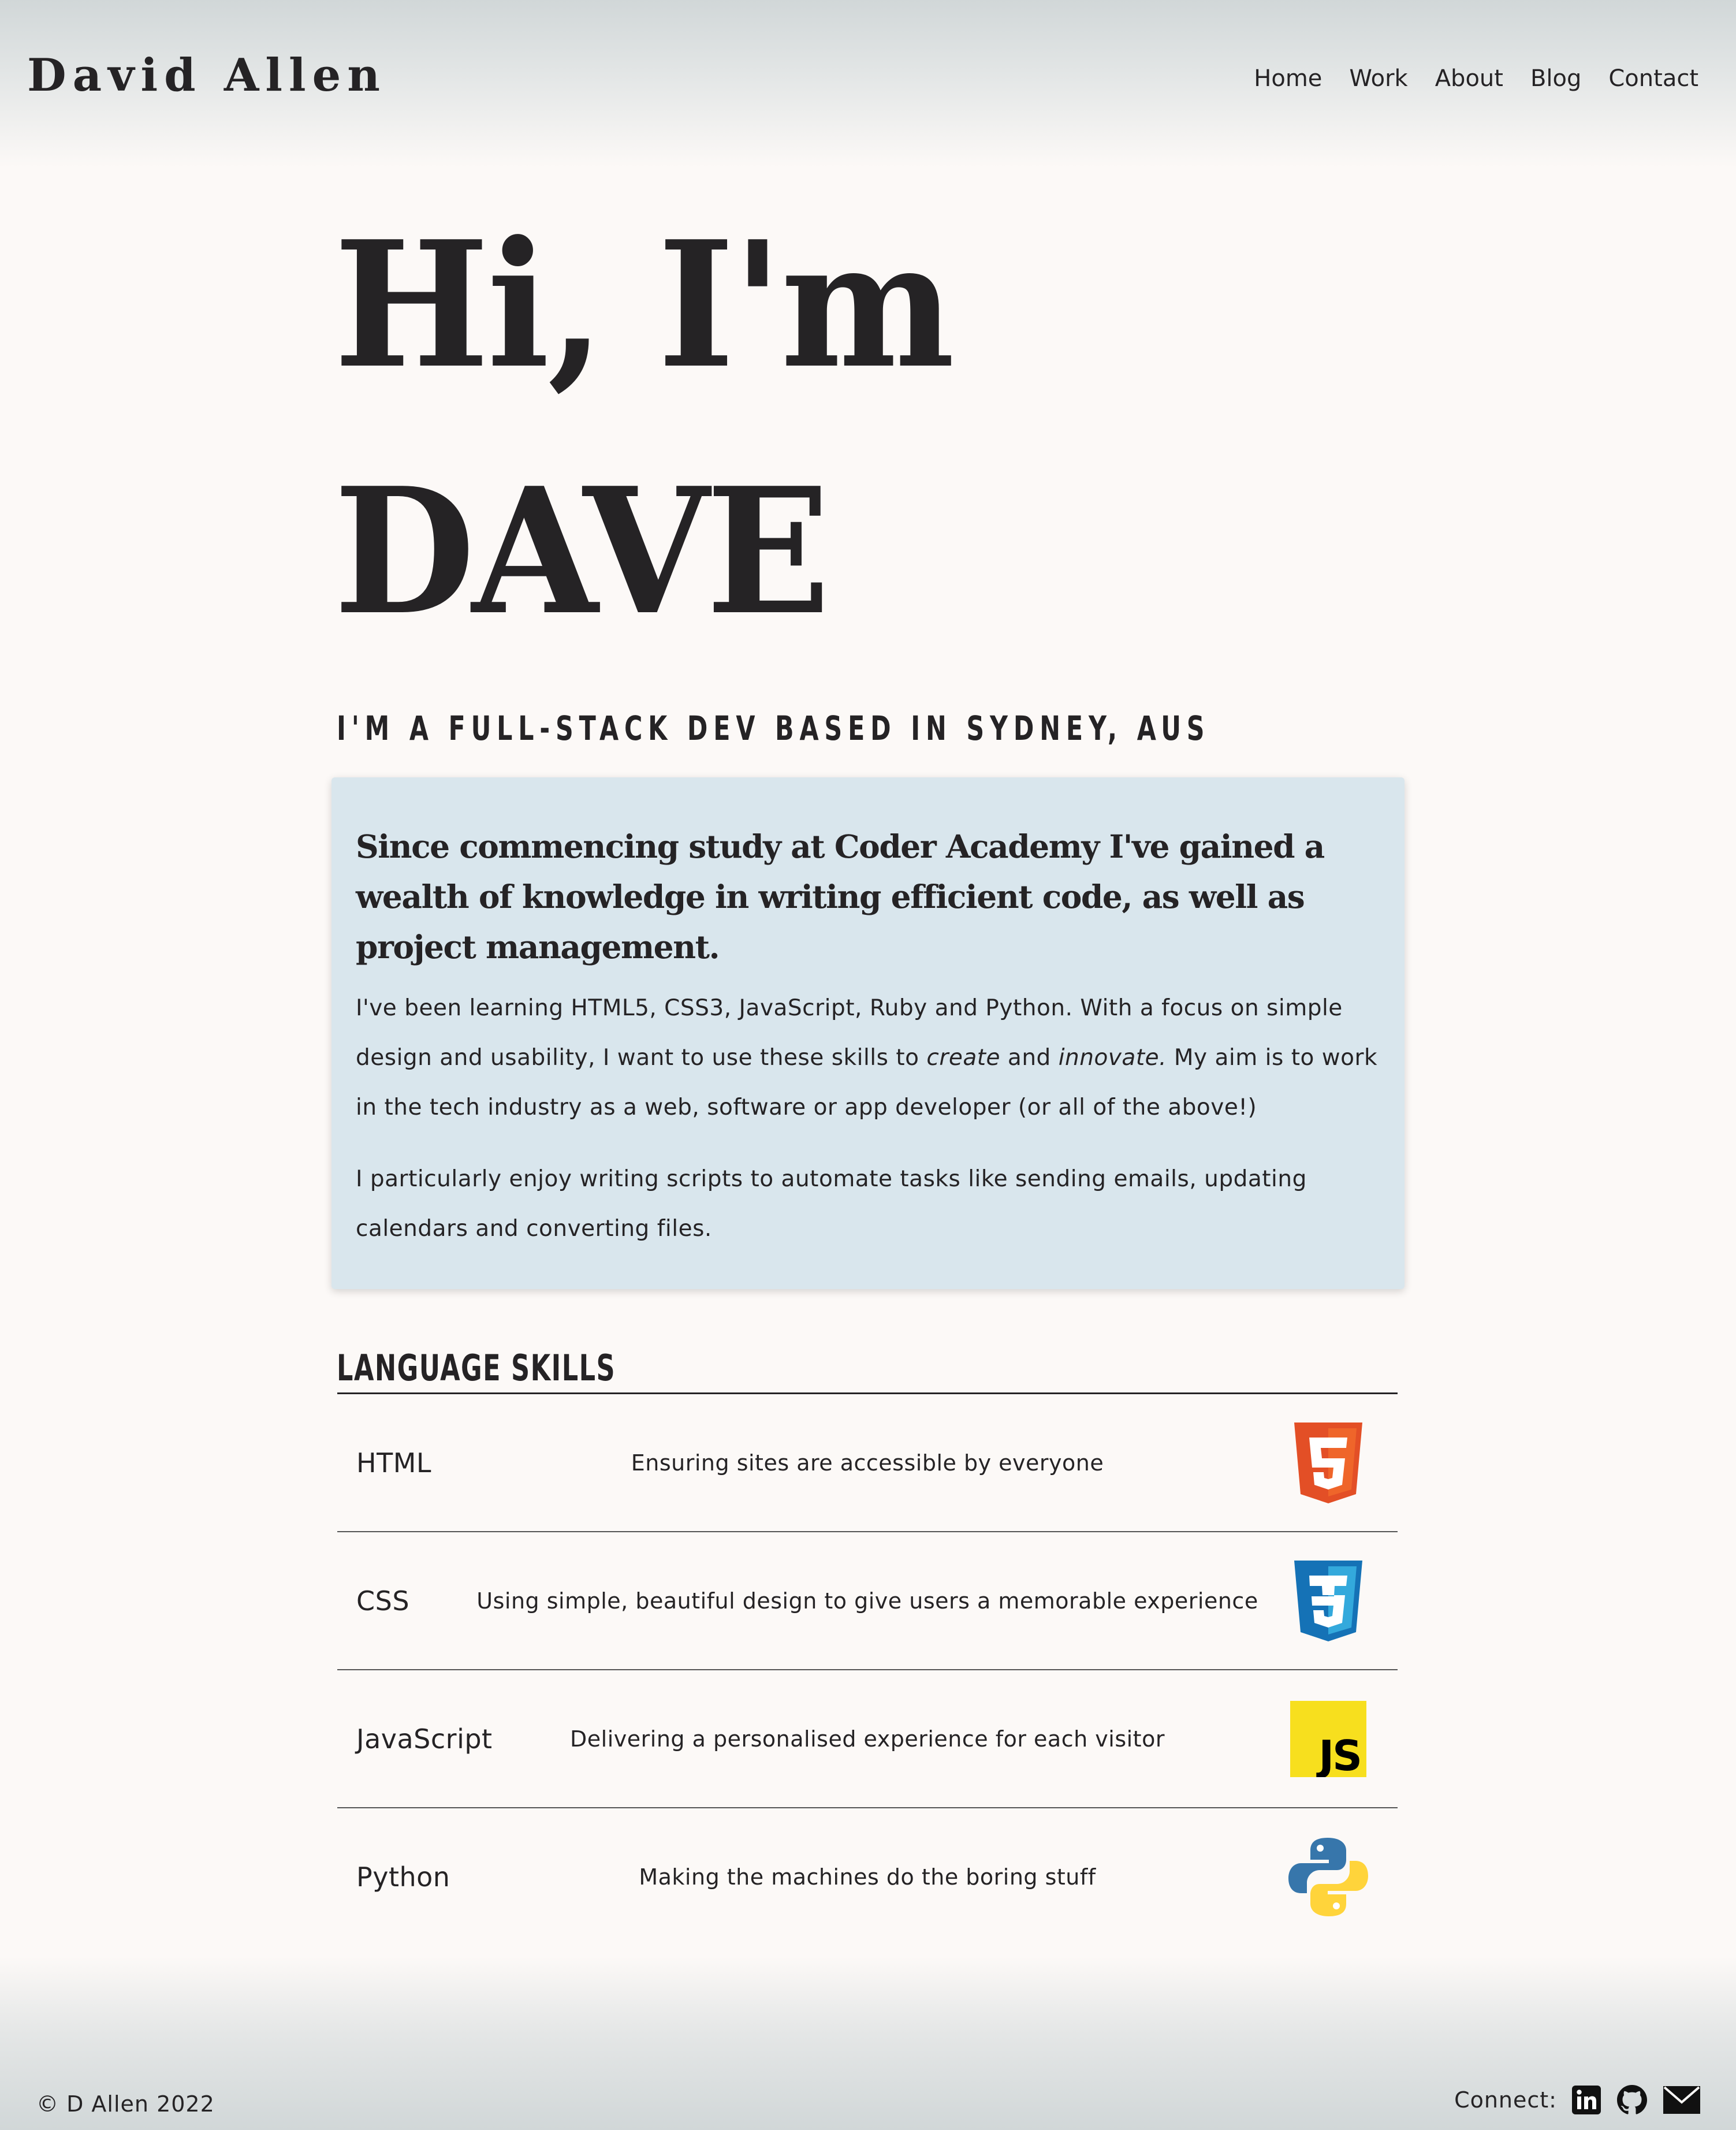 The height and width of the screenshot is (2130, 1736). Describe the element at coordinates (425, 1739) in the screenshot. I see `skill-name: JavaScript` at that location.